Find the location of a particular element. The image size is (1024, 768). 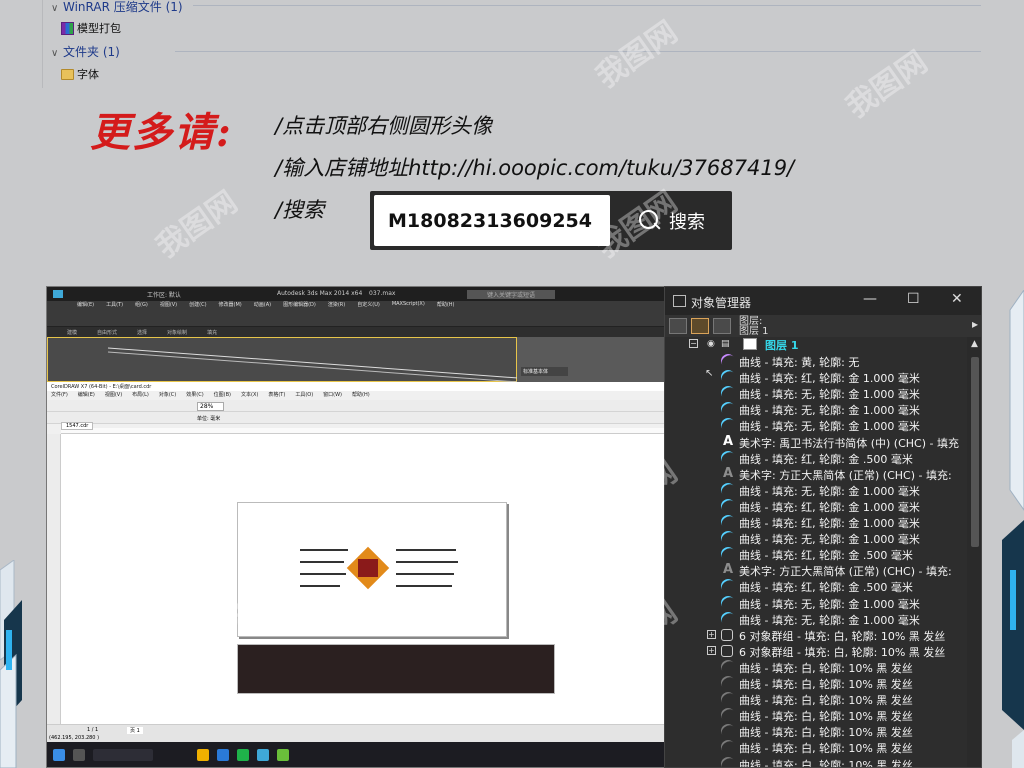

group-divider is located at coordinates (587, 5).